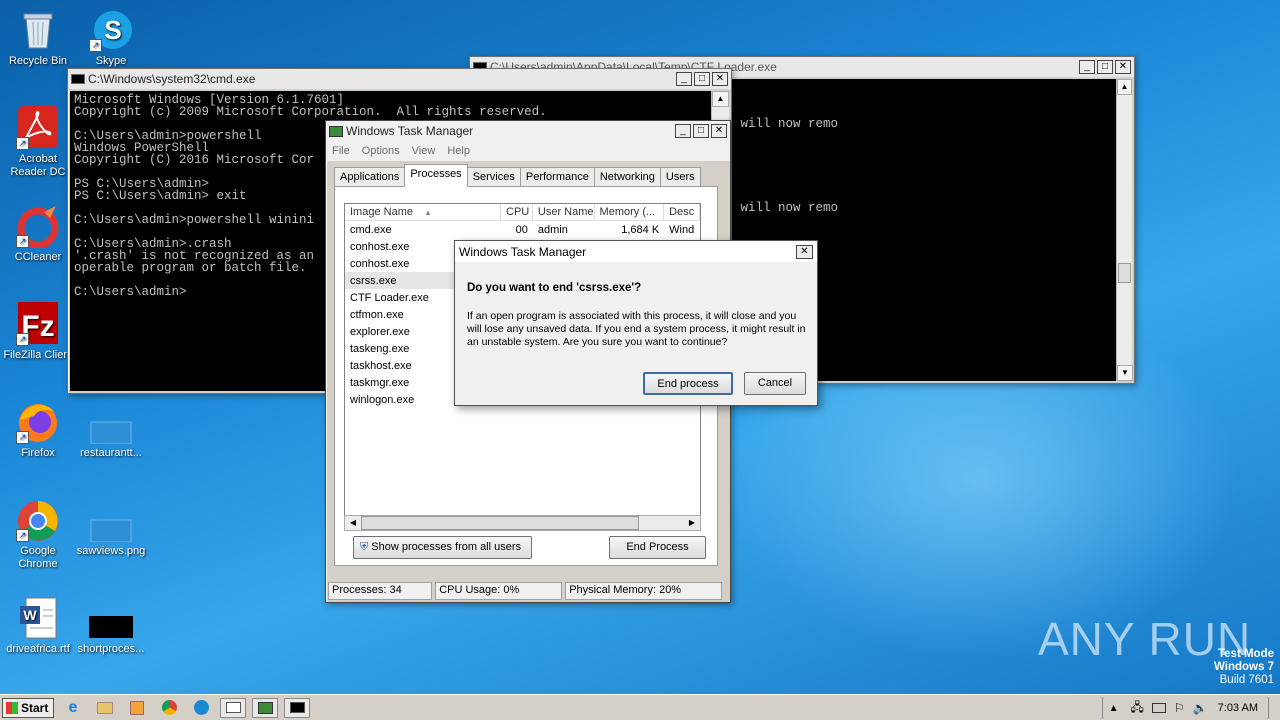 Image resolution: width=1280 pixels, height=720 pixels. What do you see at coordinates (682, 229) in the screenshot?
I see `process-cell-desc: Wind` at bounding box center [682, 229].